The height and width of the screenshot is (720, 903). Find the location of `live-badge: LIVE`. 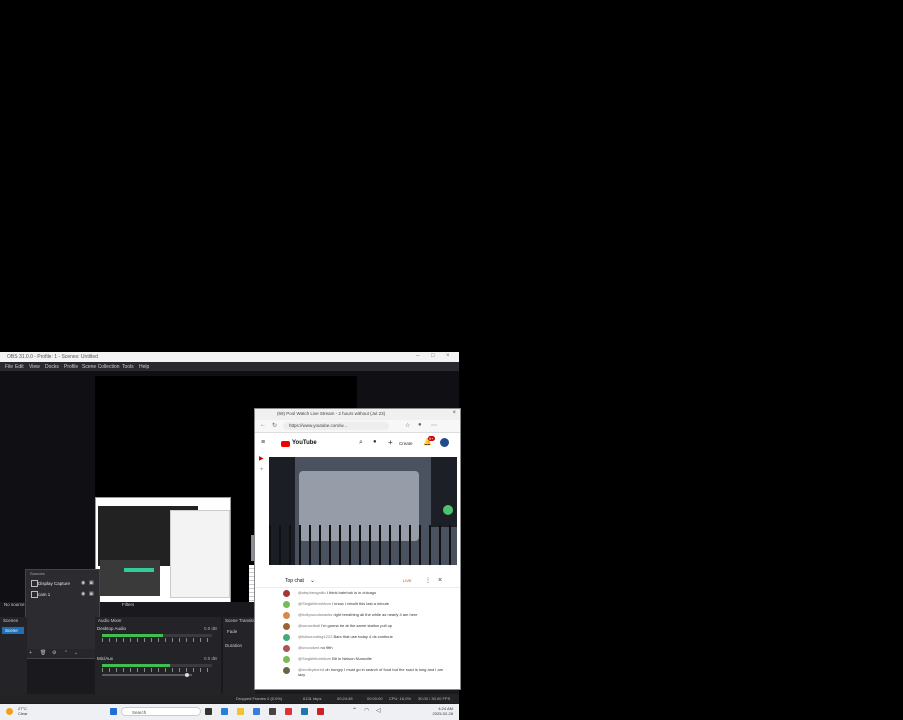

live-badge: LIVE is located at coordinates (407, 580).